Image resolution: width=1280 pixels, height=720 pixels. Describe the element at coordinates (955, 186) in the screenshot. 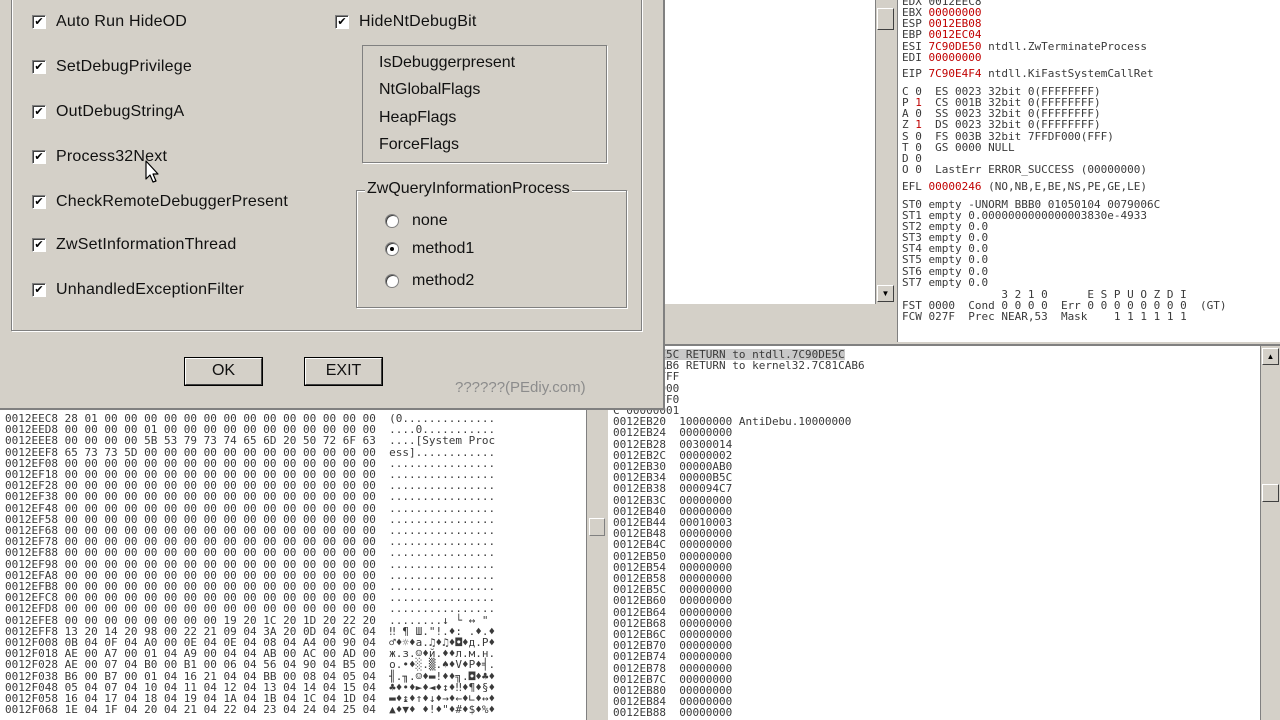

I see `changed-register-value: 00000246` at that location.